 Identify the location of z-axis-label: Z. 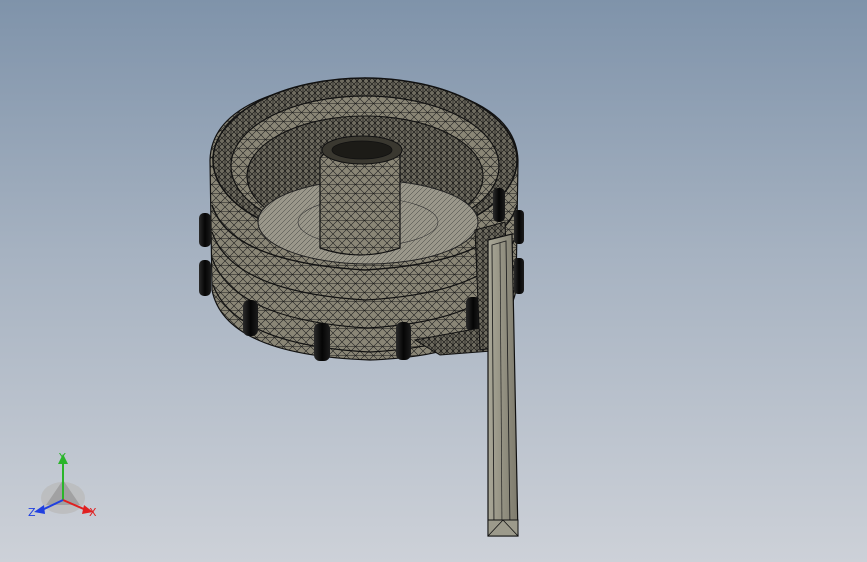
(32, 512).